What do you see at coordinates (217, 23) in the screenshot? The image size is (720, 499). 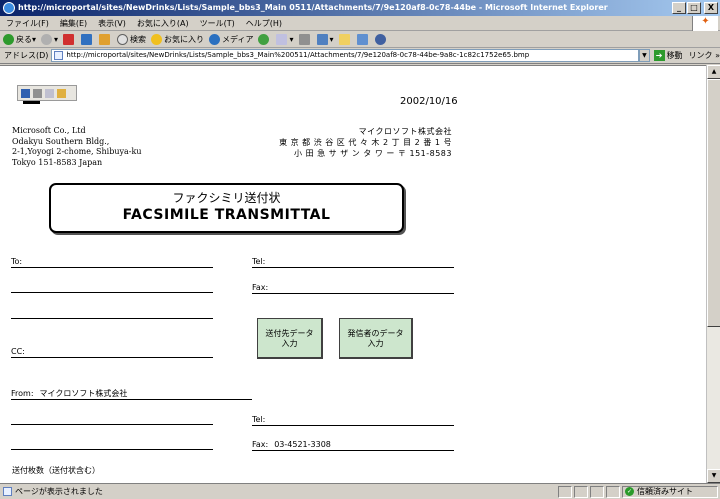 I see `menu-tools: ツール(T)` at bounding box center [217, 23].